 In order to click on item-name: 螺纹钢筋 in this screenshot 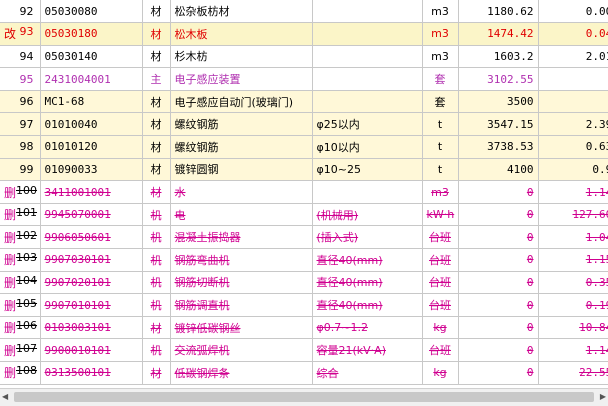, I will do `click(241, 124)`.